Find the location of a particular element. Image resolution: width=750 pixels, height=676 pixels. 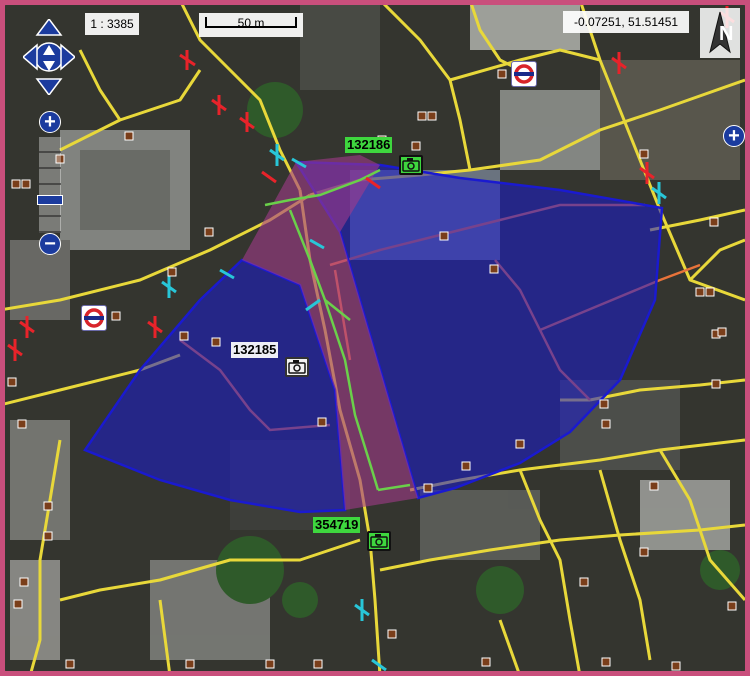

zoom-slider-handle is located at coordinates (50, 200).